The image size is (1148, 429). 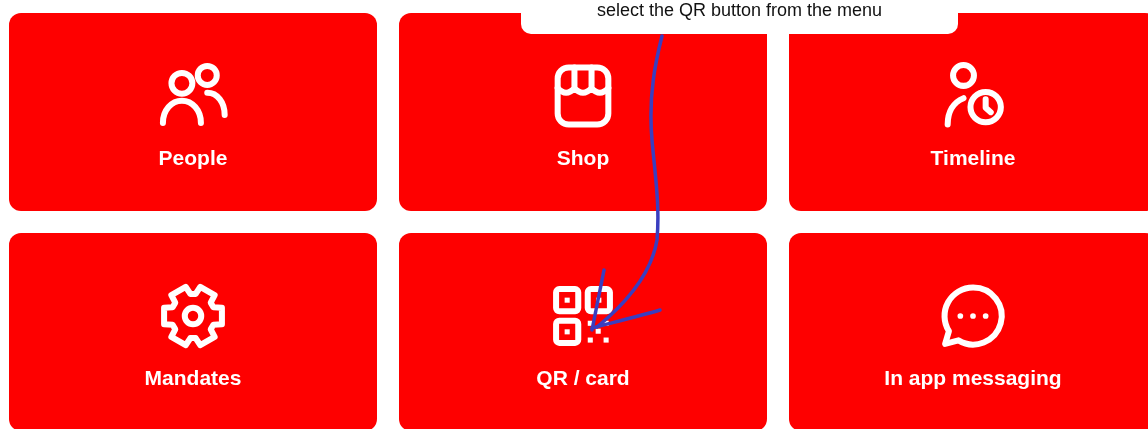 What do you see at coordinates (968, 331) in the screenshot?
I see `menu-tile: In app messaging` at bounding box center [968, 331].